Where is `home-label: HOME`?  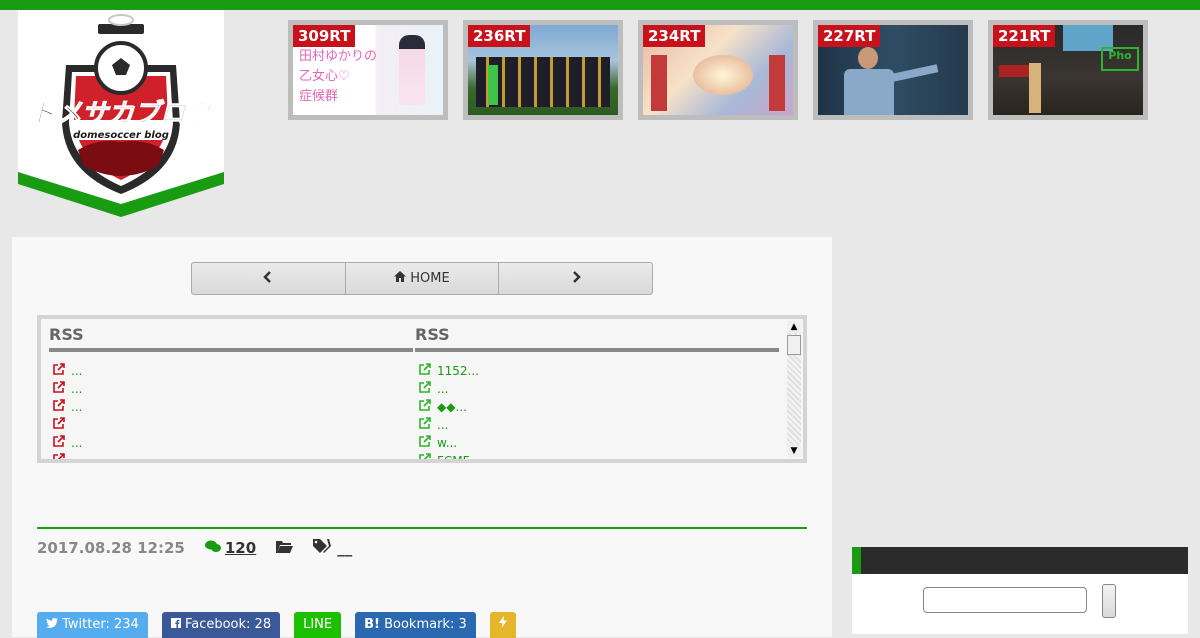 home-label: HOME is located at coordinates (430, 278).